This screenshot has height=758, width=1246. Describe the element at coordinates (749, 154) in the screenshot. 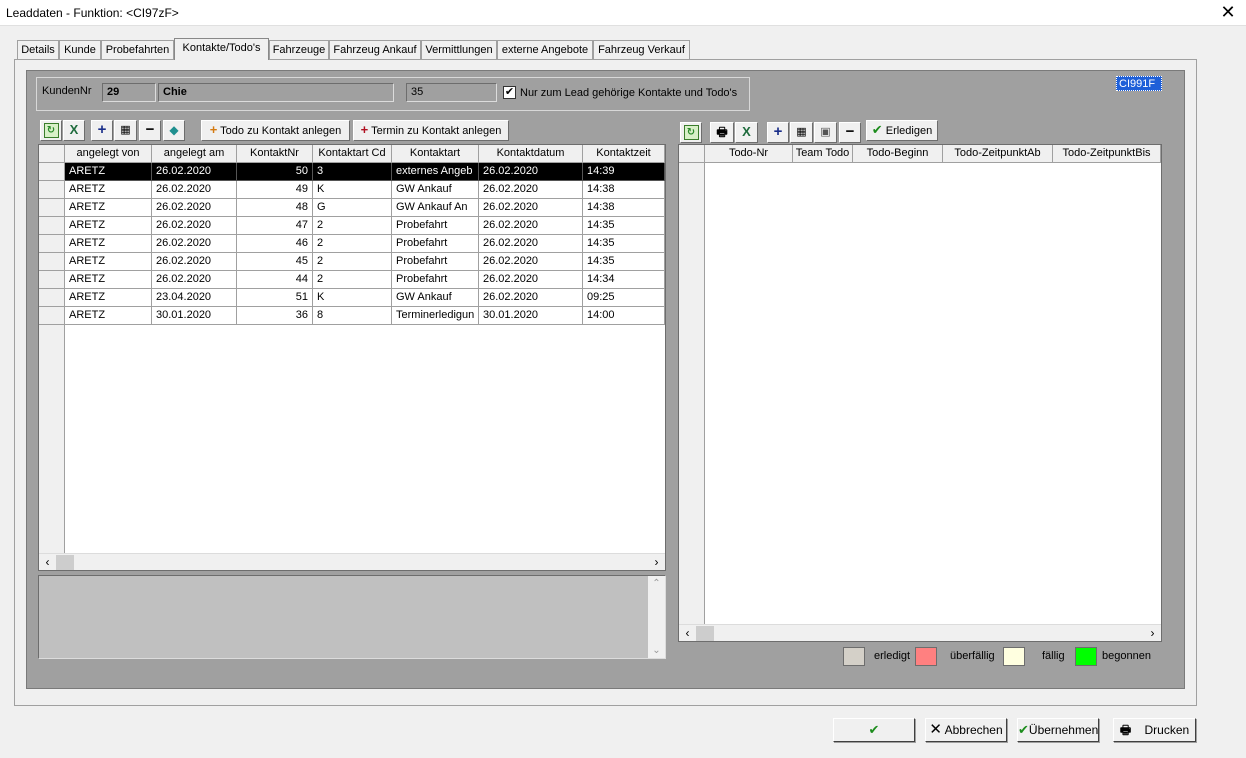

I see `column-header: Todo-Nr` at that location.